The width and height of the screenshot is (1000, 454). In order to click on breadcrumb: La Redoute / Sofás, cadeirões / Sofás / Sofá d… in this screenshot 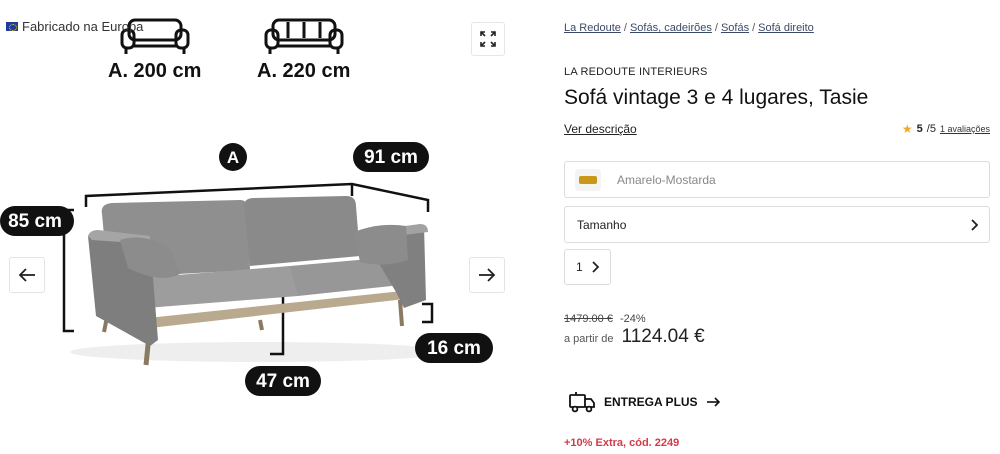, I will do `click(689, 28)`.